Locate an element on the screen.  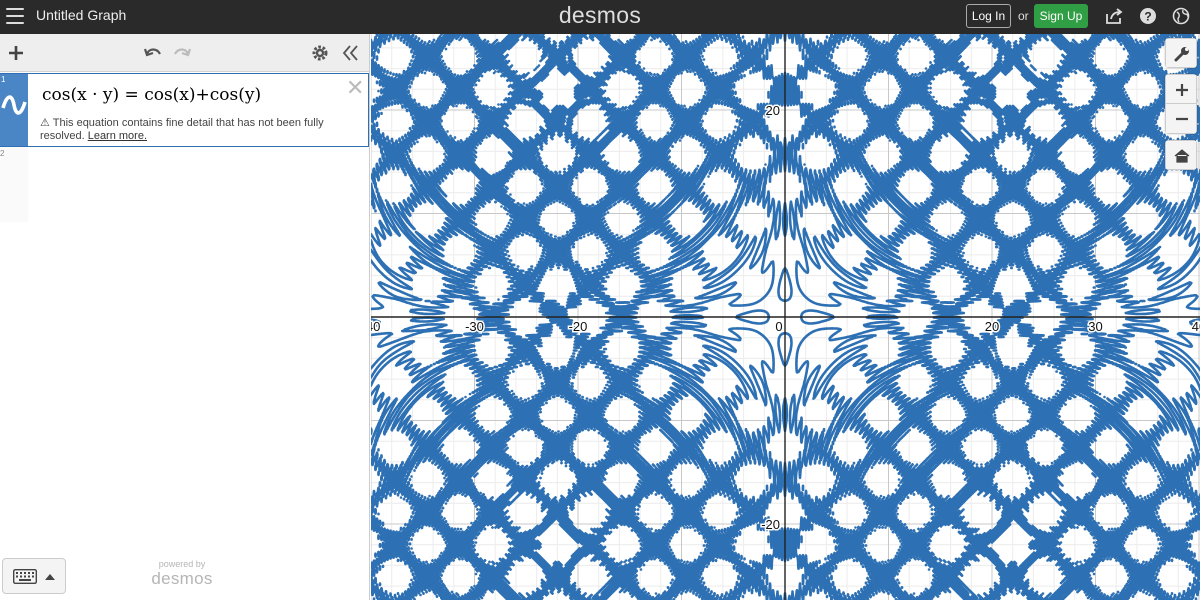
undo-icon is located at coordinates (153, 53).